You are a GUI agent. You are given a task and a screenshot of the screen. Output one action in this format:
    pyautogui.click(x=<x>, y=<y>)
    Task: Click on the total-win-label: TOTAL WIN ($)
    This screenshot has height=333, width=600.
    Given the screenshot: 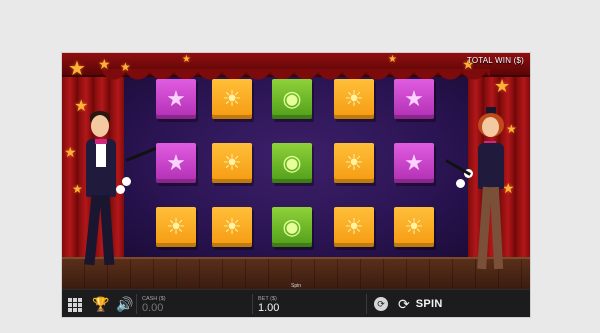 What is the action you would take?
    pyautogui.click(x=495, y=60)
    